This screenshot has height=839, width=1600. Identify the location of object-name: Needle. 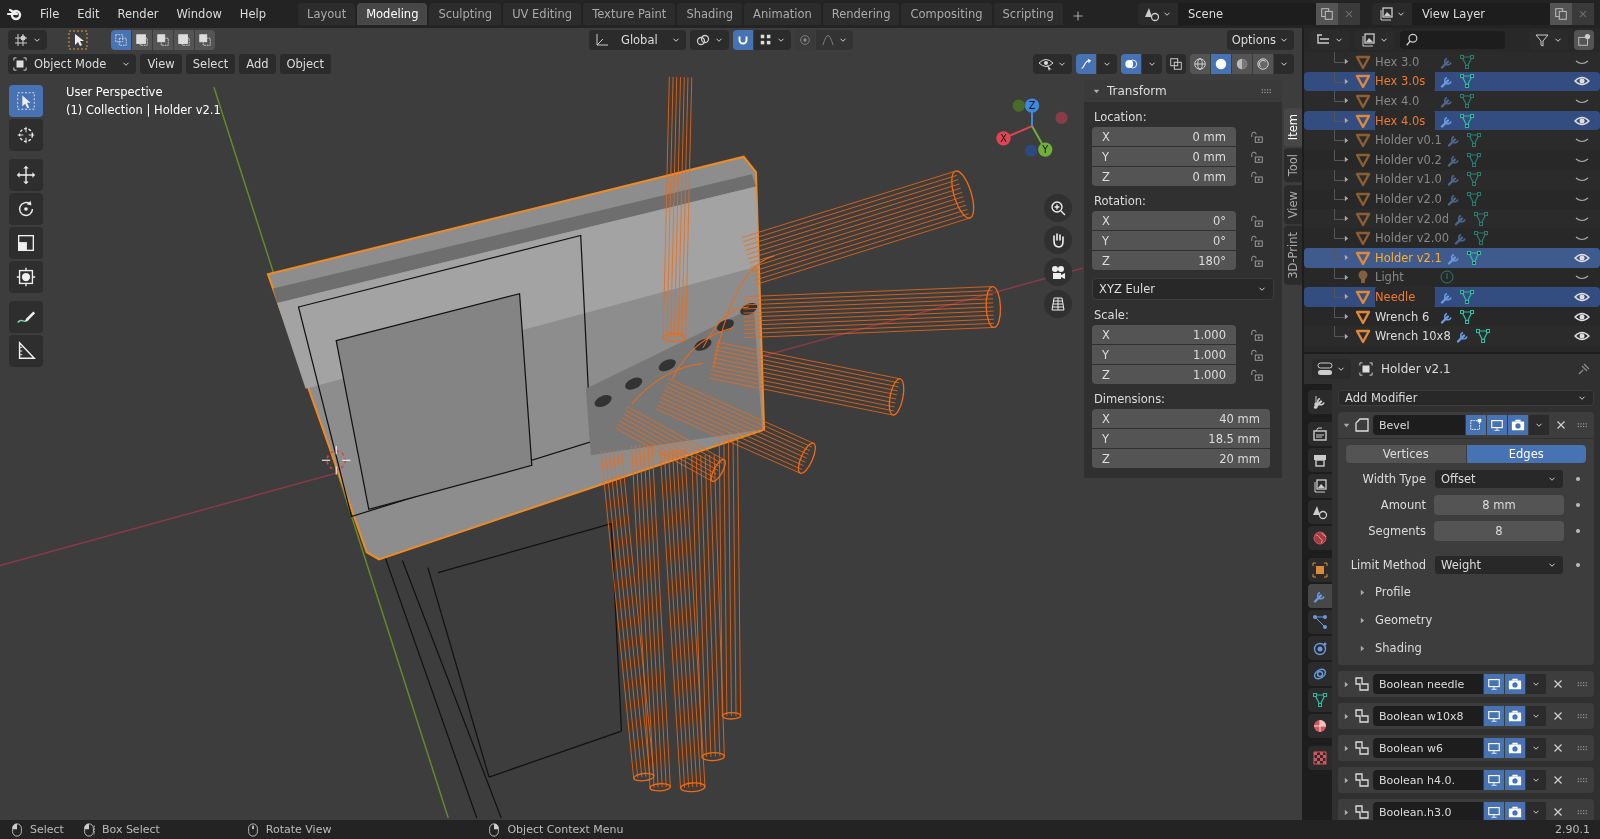
(1405, 296).